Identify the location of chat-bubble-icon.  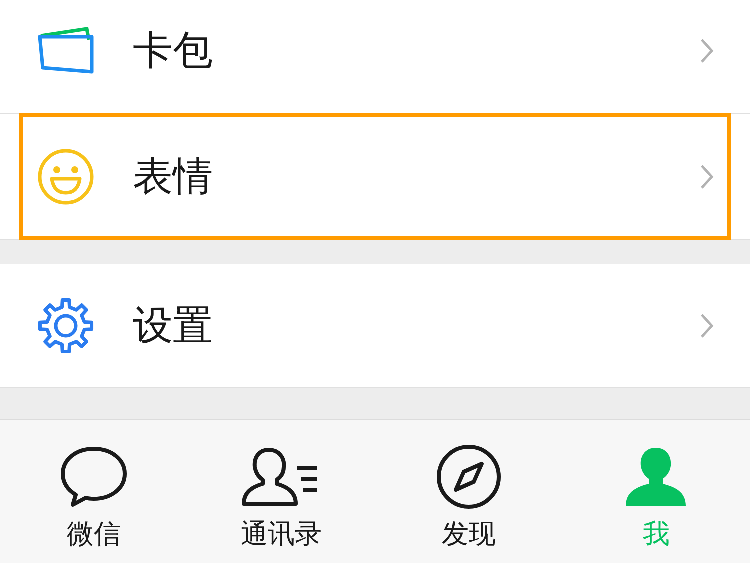
(94, 477).